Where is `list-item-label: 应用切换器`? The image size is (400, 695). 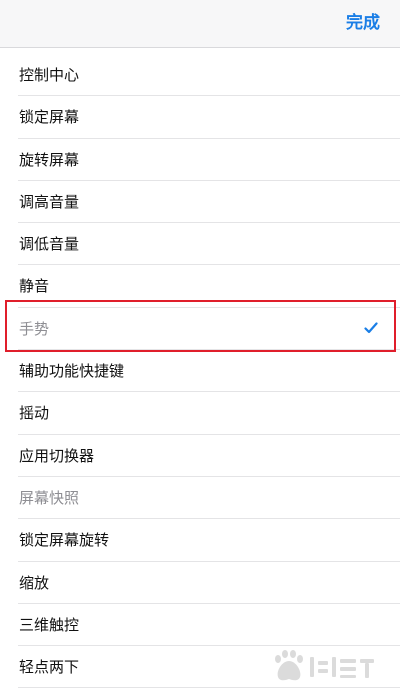
list-item-label: 应用切换器 is located at coordinates (57, 455).